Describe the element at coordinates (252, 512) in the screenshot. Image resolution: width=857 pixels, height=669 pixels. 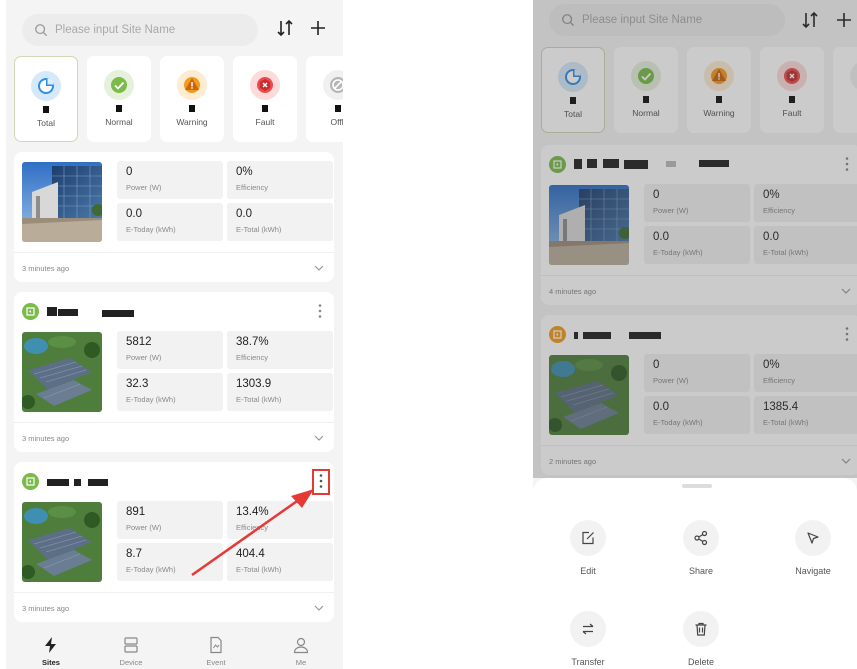
I see `metric-value: 13.4%` at that location.